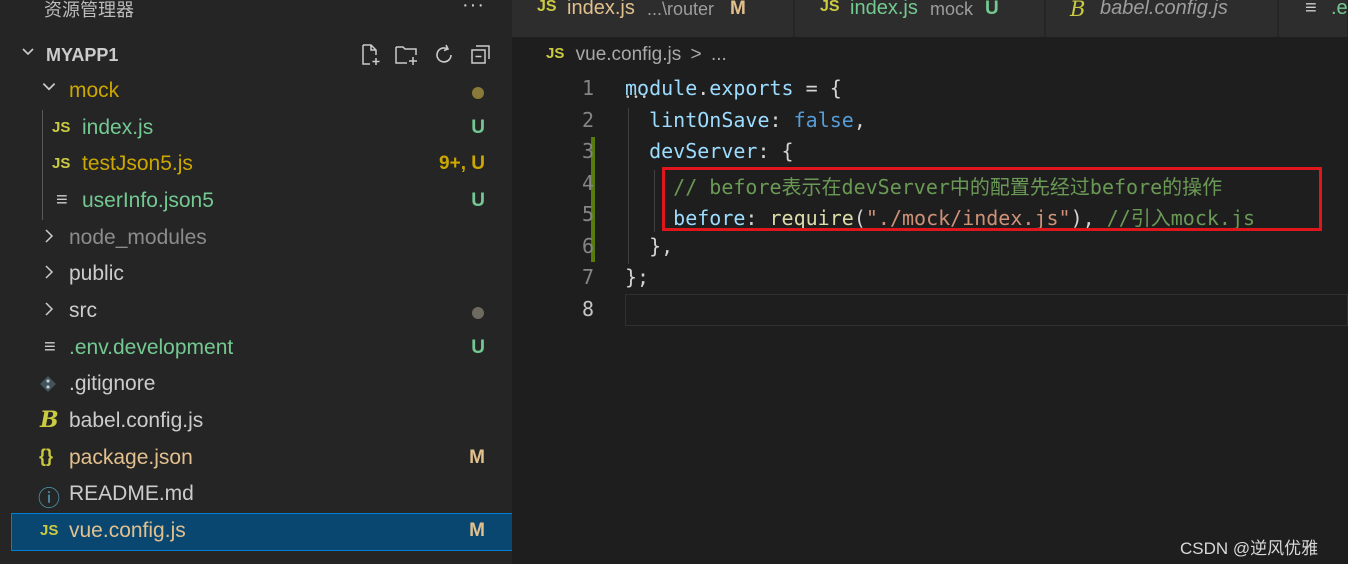 Image resolution: width=1348 pixels, height=564 pixels. What do you see at coordinates (131, 493) in the screenshot?
I see `tree-item-label: README.md` at bounding box center [131, 493].